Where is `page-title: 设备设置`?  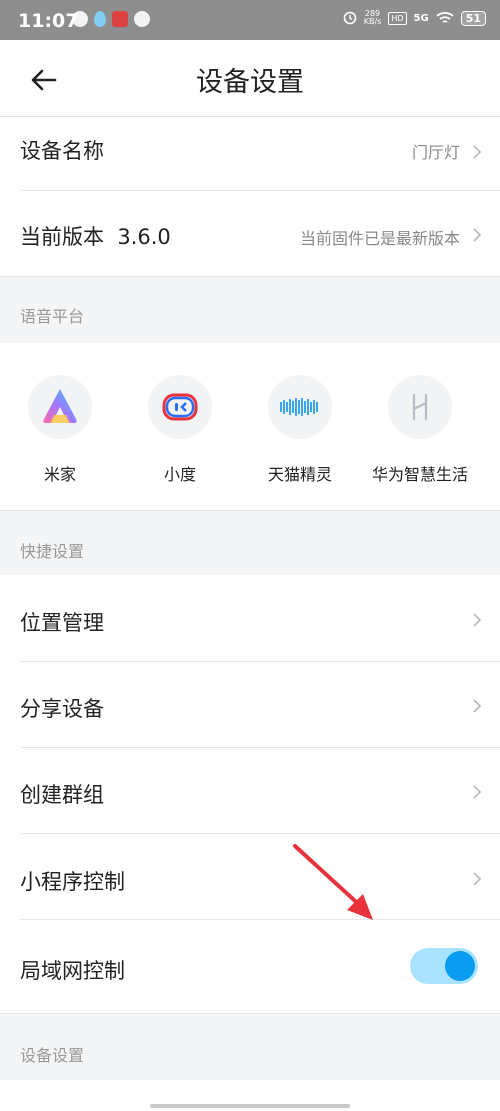
page-title: 设备设置 is located at coordinates (250, 82).